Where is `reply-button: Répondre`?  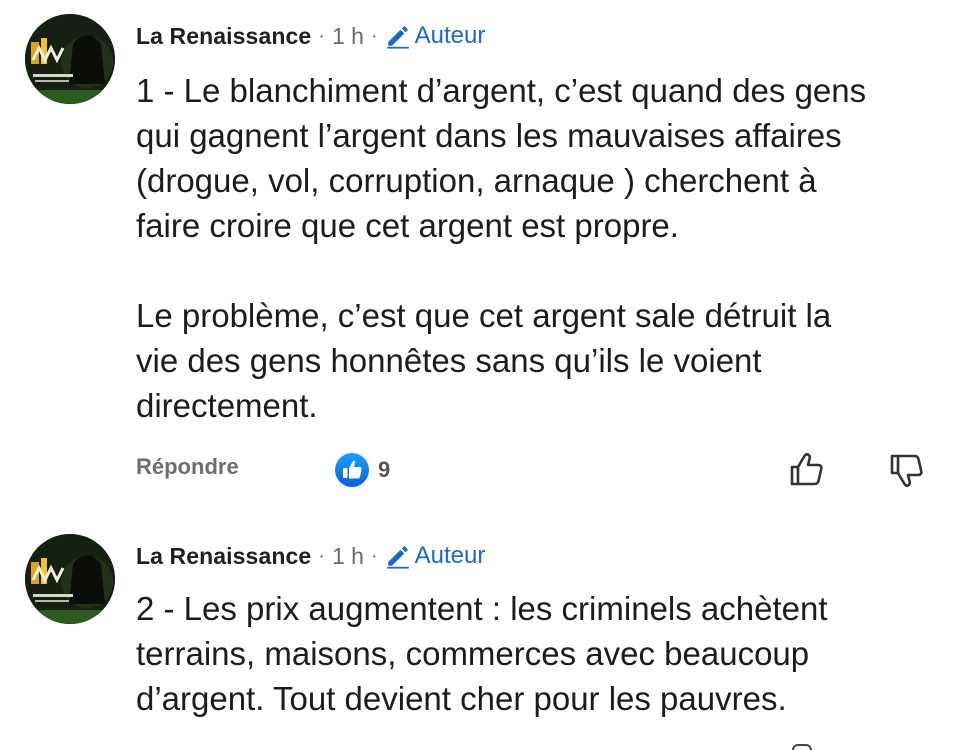
reply-button: Répondre is located at coordinates (187, 467).